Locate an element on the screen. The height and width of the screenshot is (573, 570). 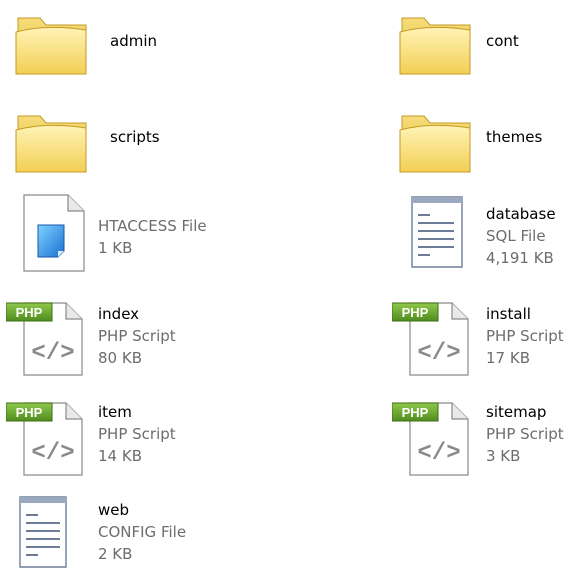
file-name: index is located at coordinates (119, 314).